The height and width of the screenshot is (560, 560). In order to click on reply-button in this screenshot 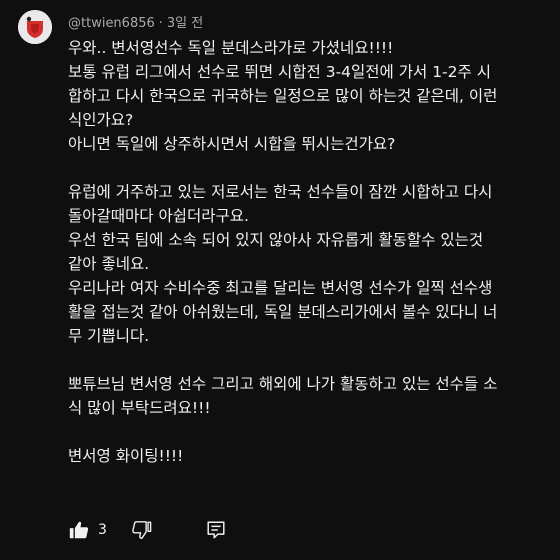, I will do `click(216, 530)`.